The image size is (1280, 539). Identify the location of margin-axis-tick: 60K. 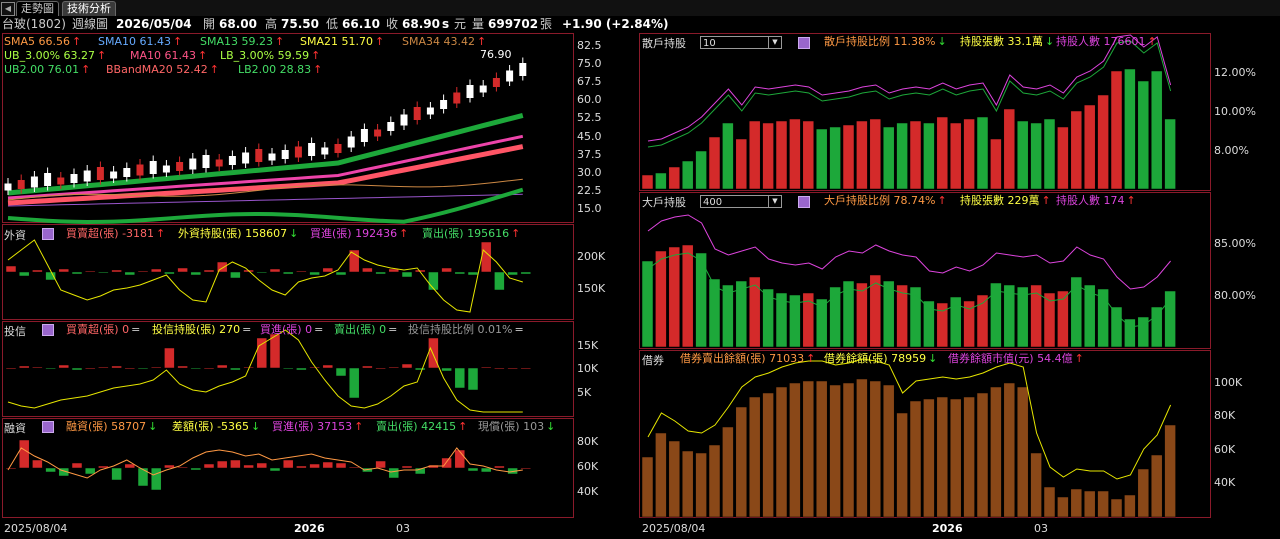
(588, 466).